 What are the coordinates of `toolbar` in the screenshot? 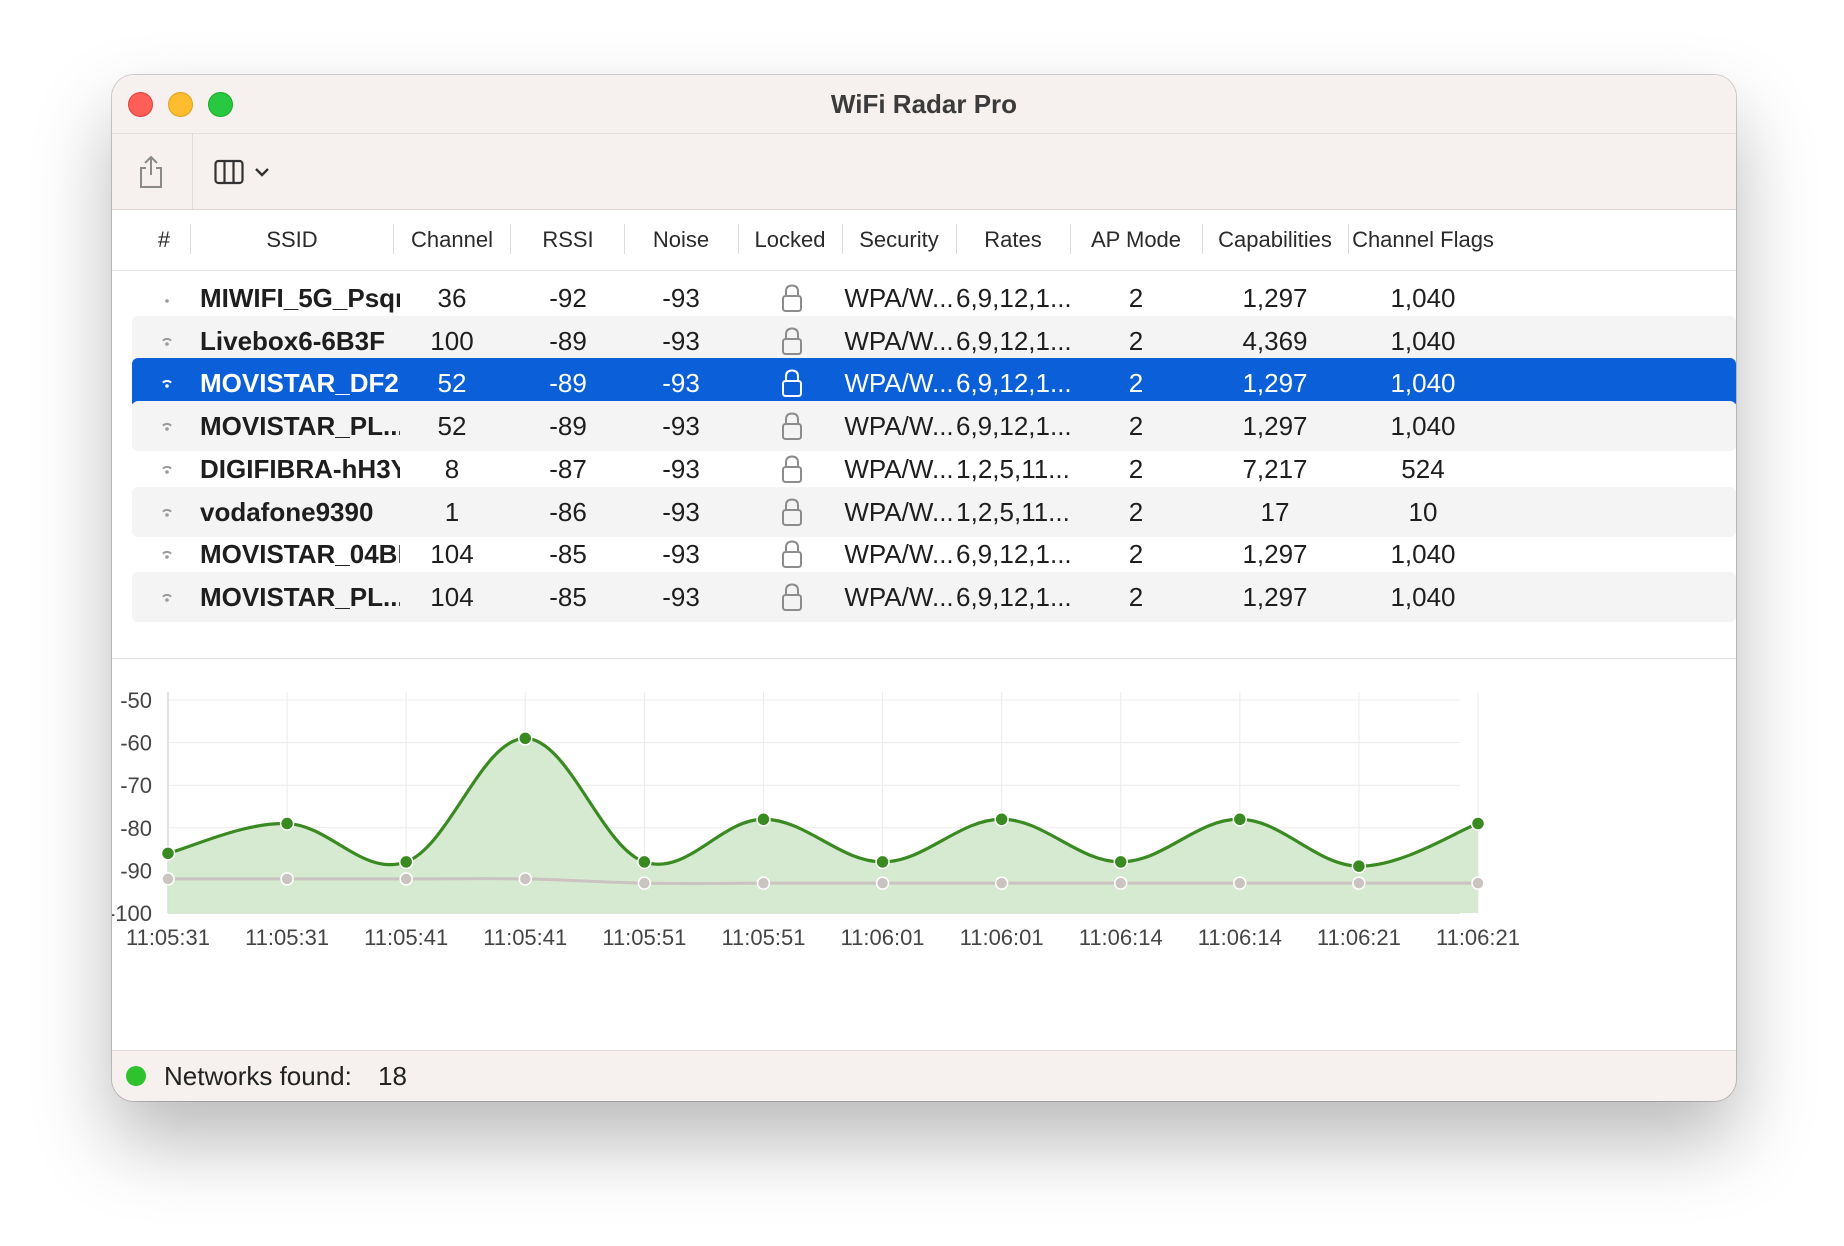 It's located at (924, 172).